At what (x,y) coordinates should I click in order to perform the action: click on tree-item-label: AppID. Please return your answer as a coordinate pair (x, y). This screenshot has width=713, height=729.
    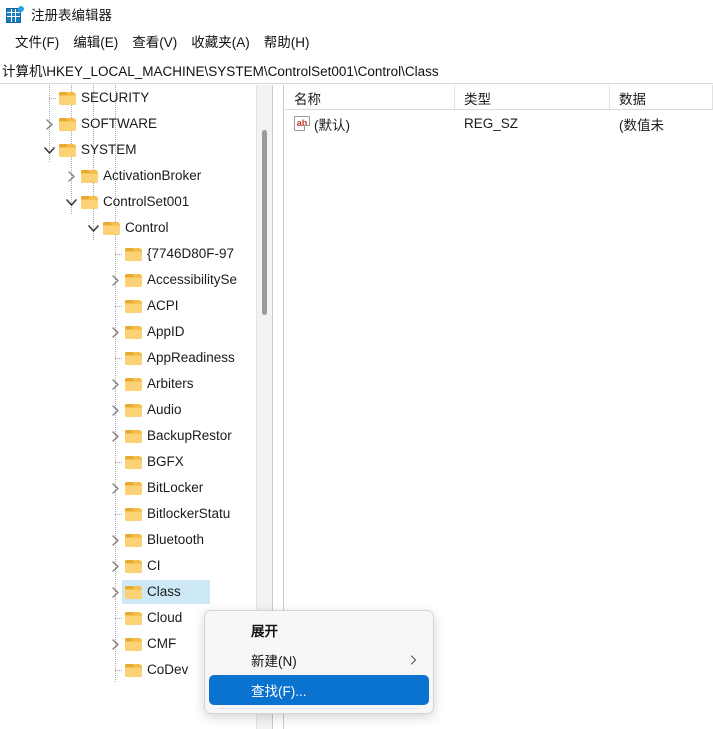
    Looking at the image, I should click on (166, 331).